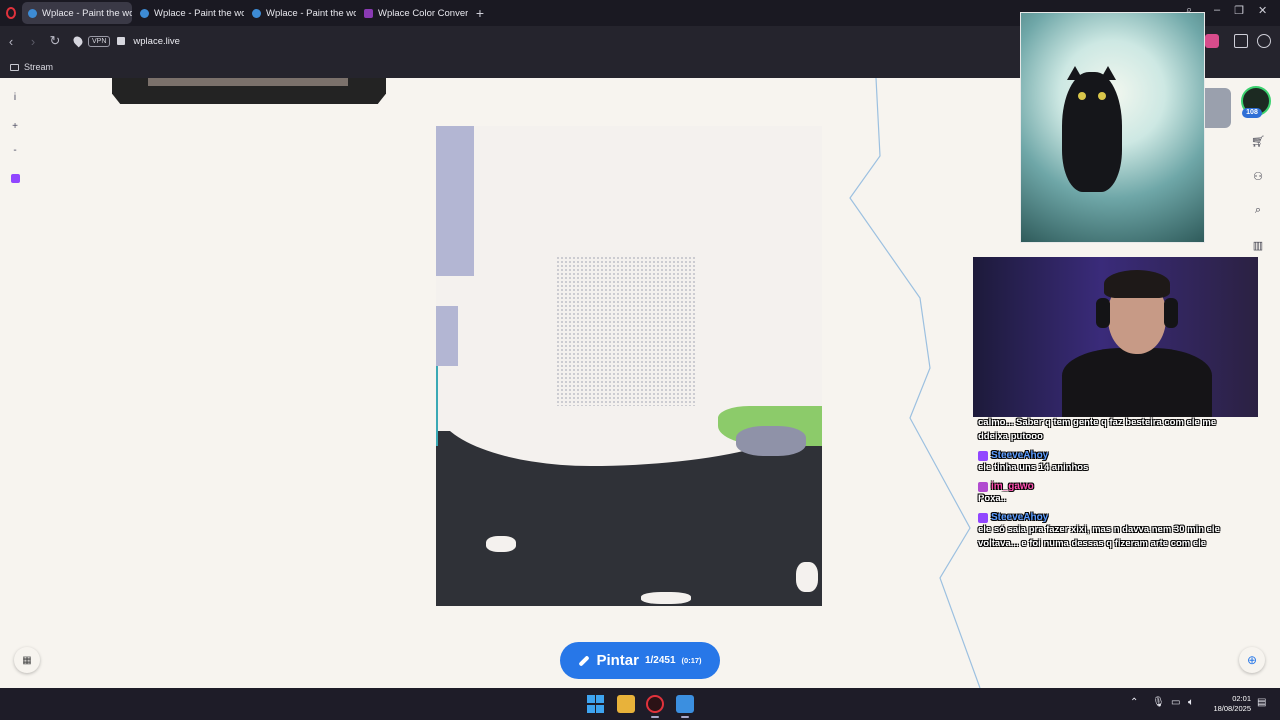 This screenshot has height=720, width=1280. I want to click on editor-app-icon, so click(685, 704).